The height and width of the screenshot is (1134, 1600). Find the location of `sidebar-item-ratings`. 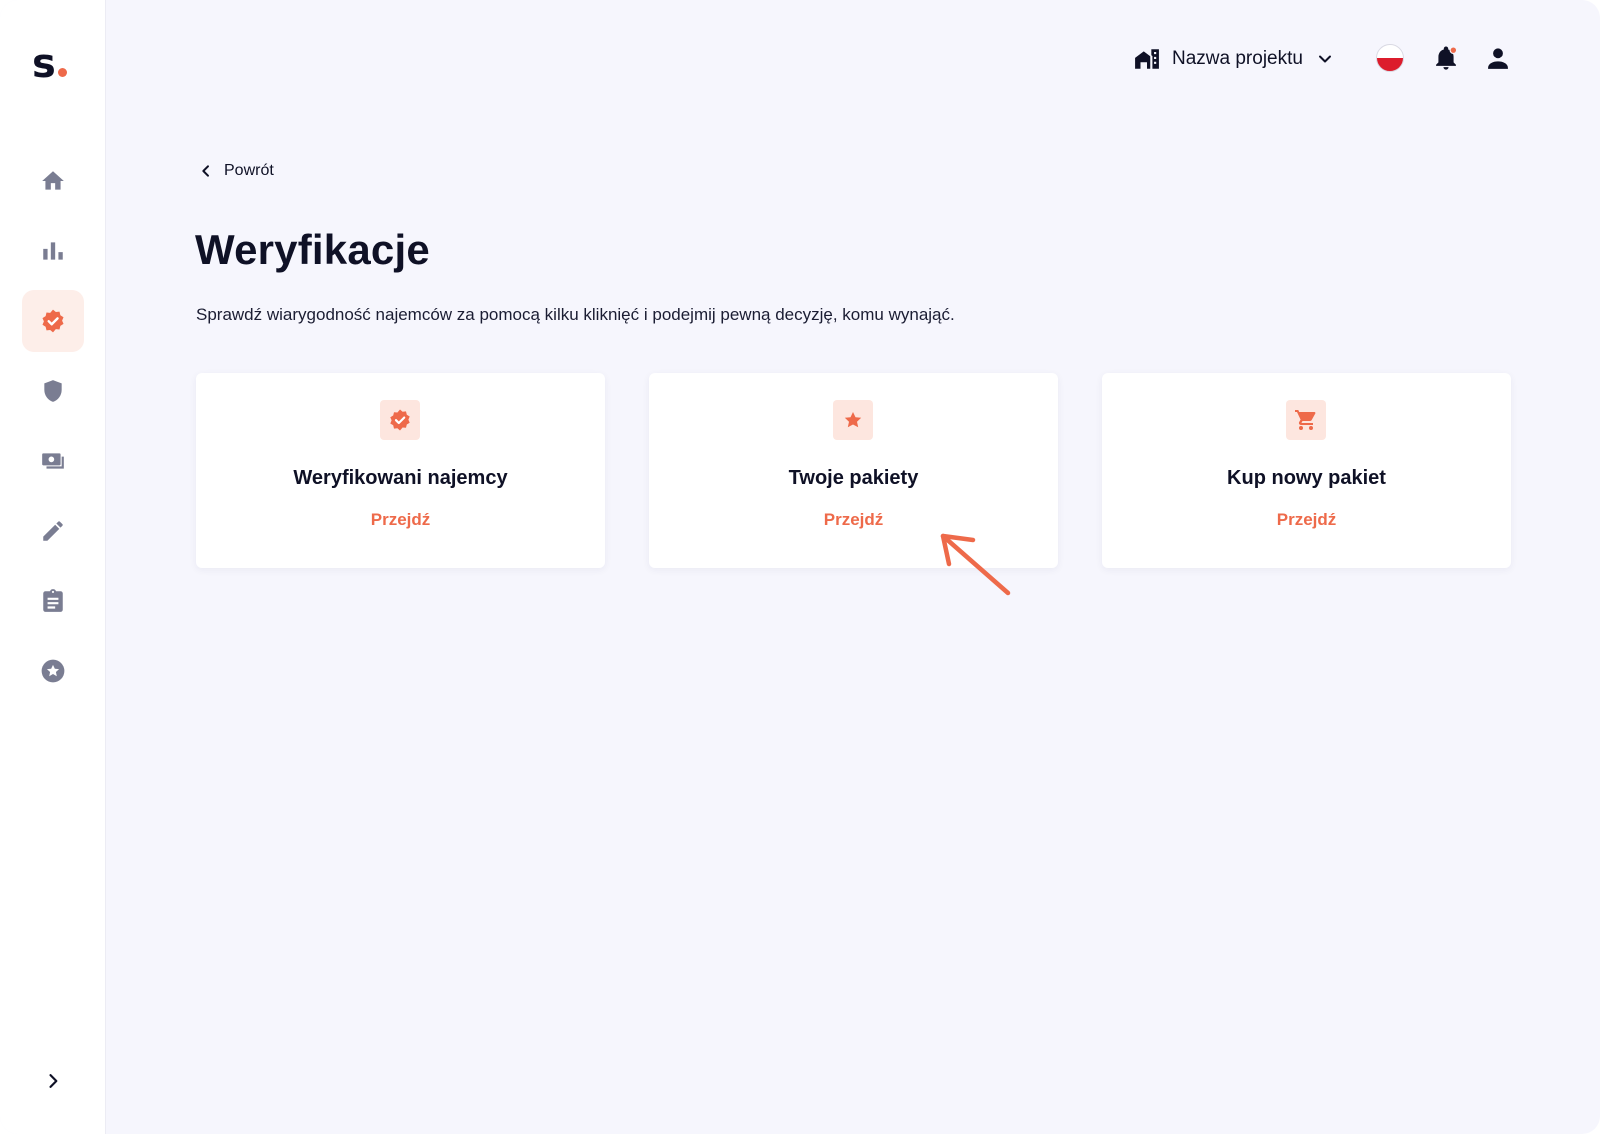

sidebar-item-ratings is located at coordinates (53, 671).